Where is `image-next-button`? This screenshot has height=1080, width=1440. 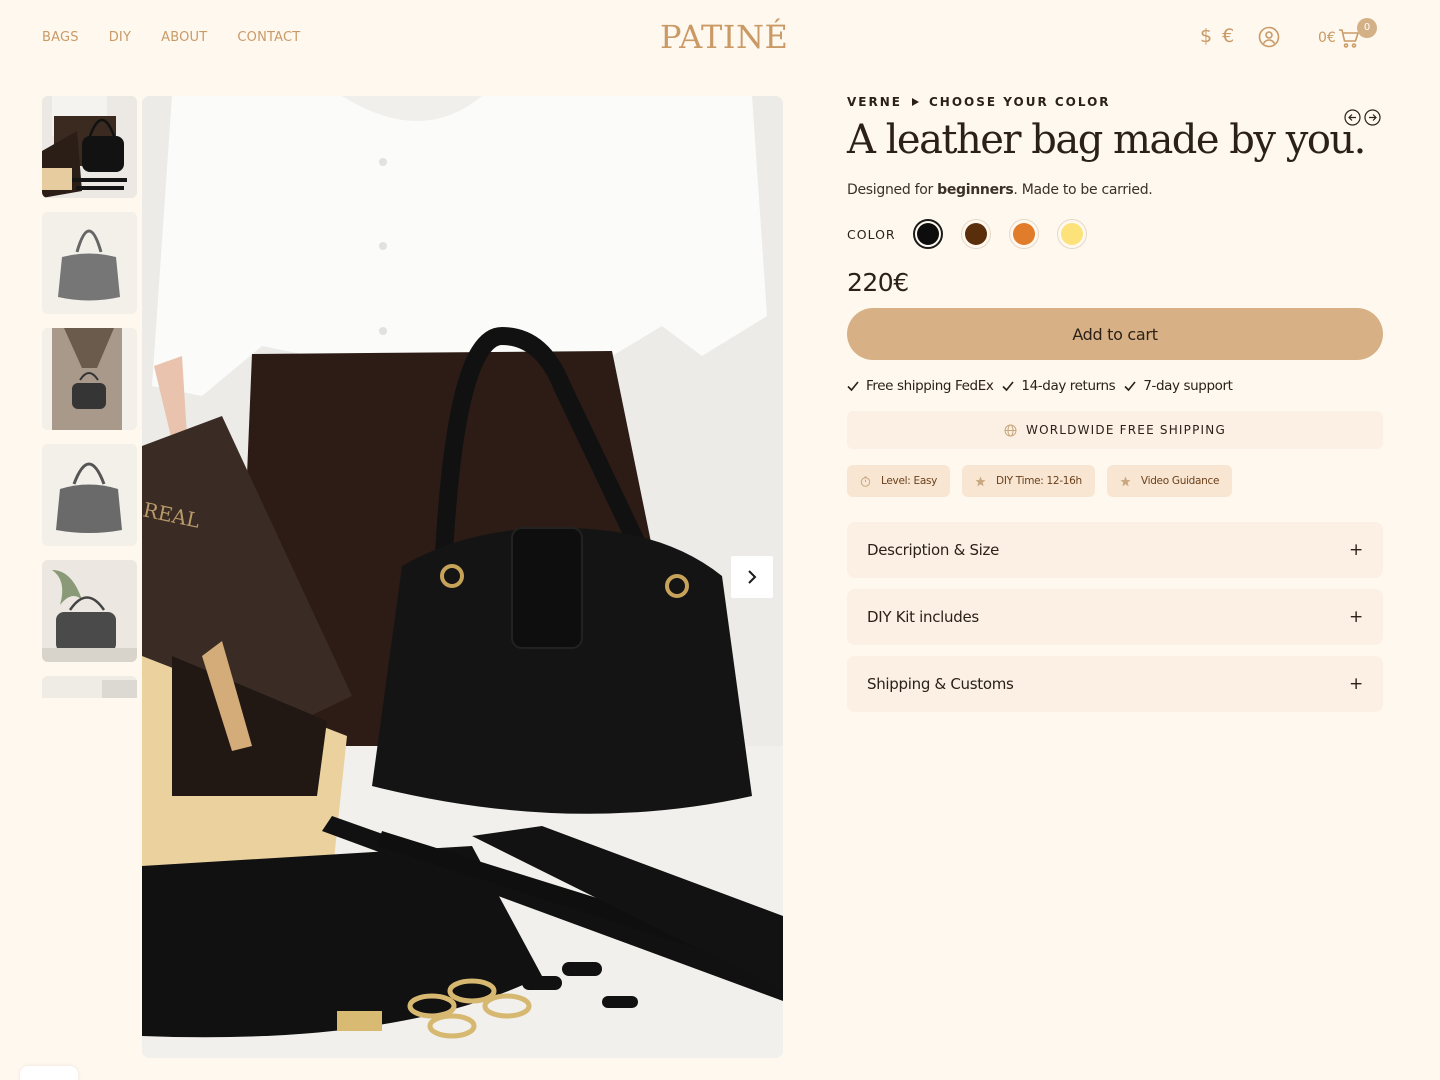
image-next-button is located at coordinates (752, 577).